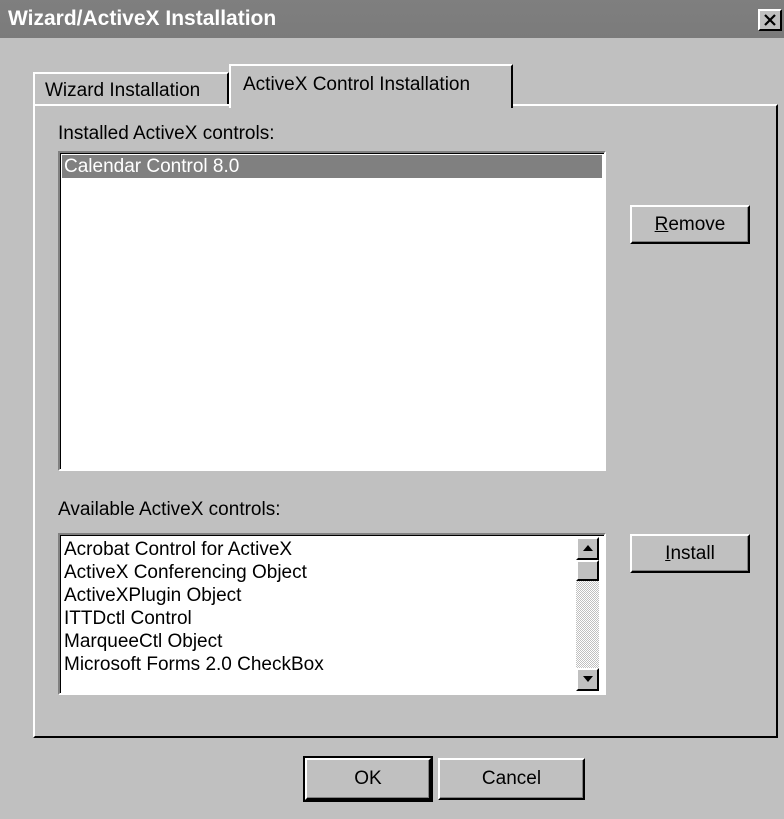 The height and width of the screenshot is (819, 784). I want to click on close-icon, so click(770, 20).